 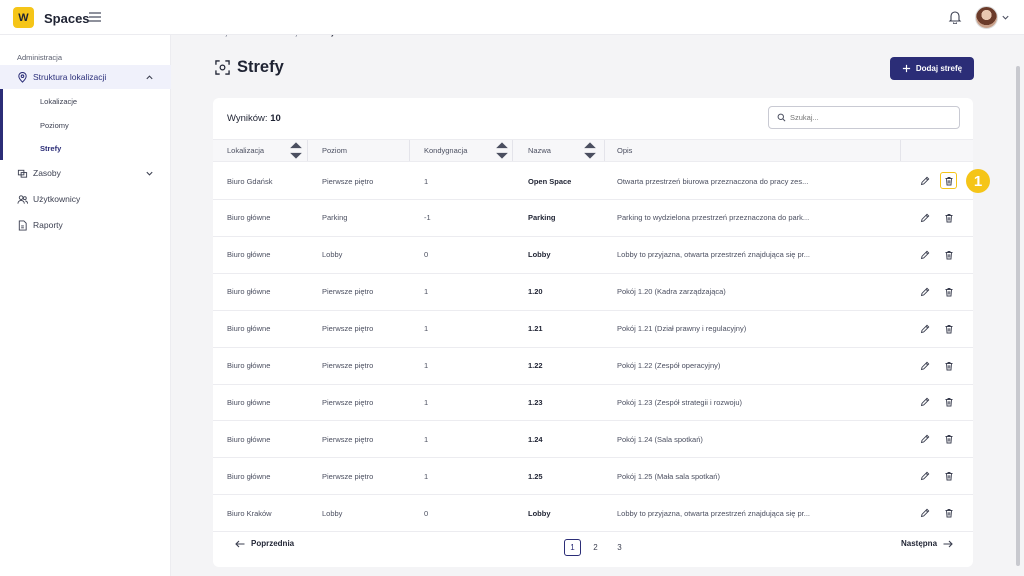 I want to click on cell-description: Pokój 1.24 (Sala spotkań), so click(x=660, y=439).